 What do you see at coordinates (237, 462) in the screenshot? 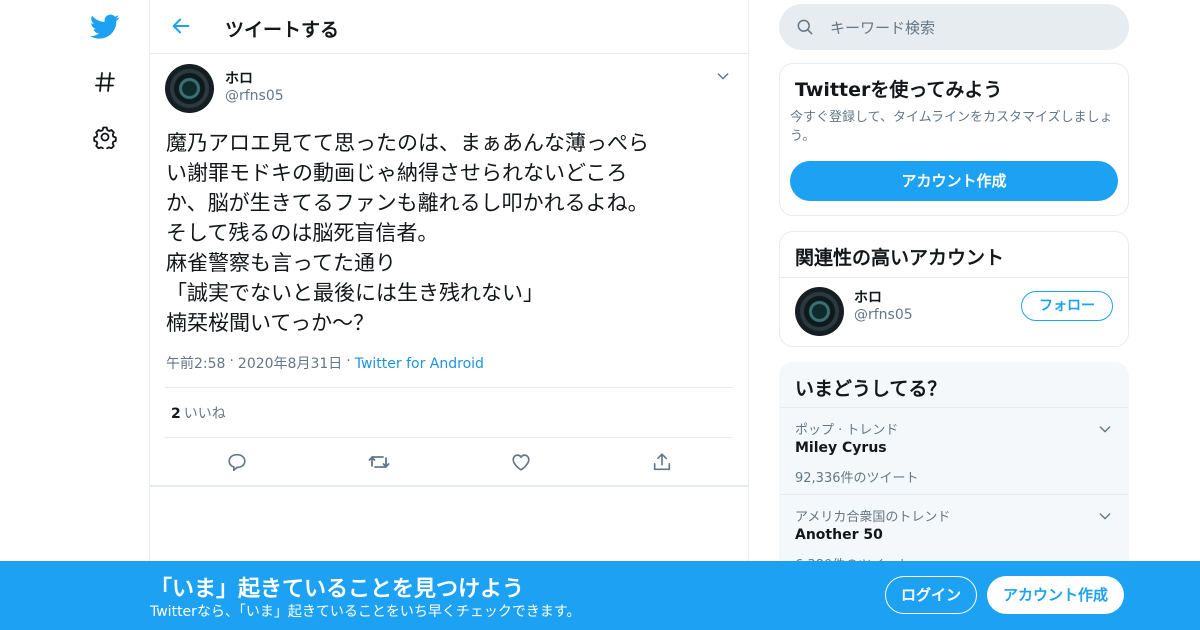
I see `reply-icon` at bounding box center [237, 462].